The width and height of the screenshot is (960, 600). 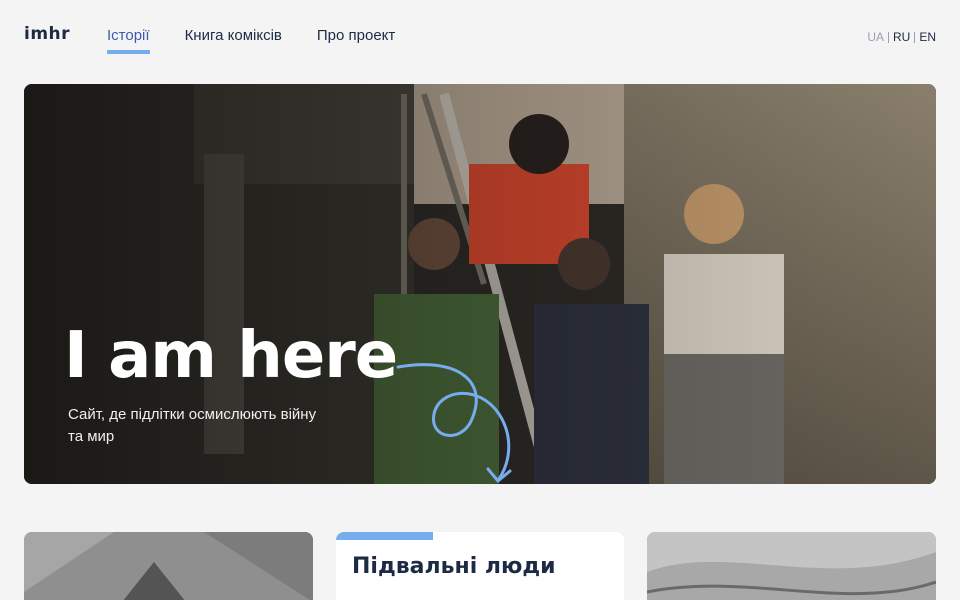 I want to click on hero-title: I am here, so click(x=231, y=356).